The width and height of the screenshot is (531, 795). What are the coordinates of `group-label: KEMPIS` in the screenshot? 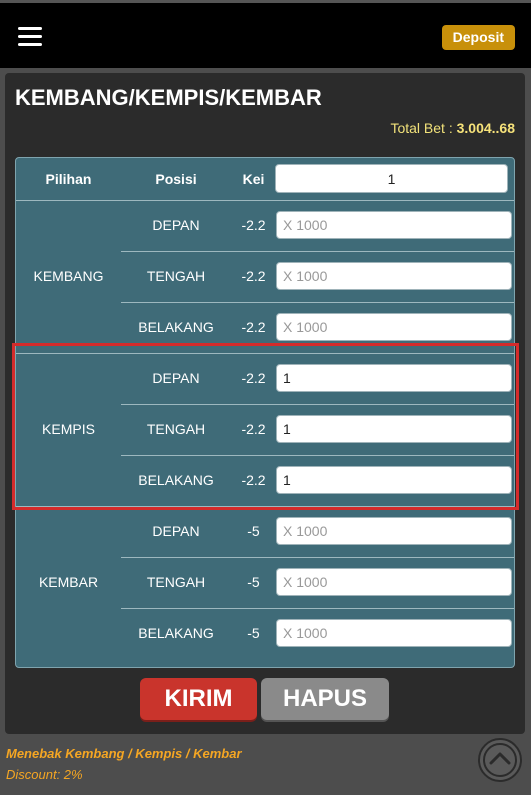 It's located at (68, 429).